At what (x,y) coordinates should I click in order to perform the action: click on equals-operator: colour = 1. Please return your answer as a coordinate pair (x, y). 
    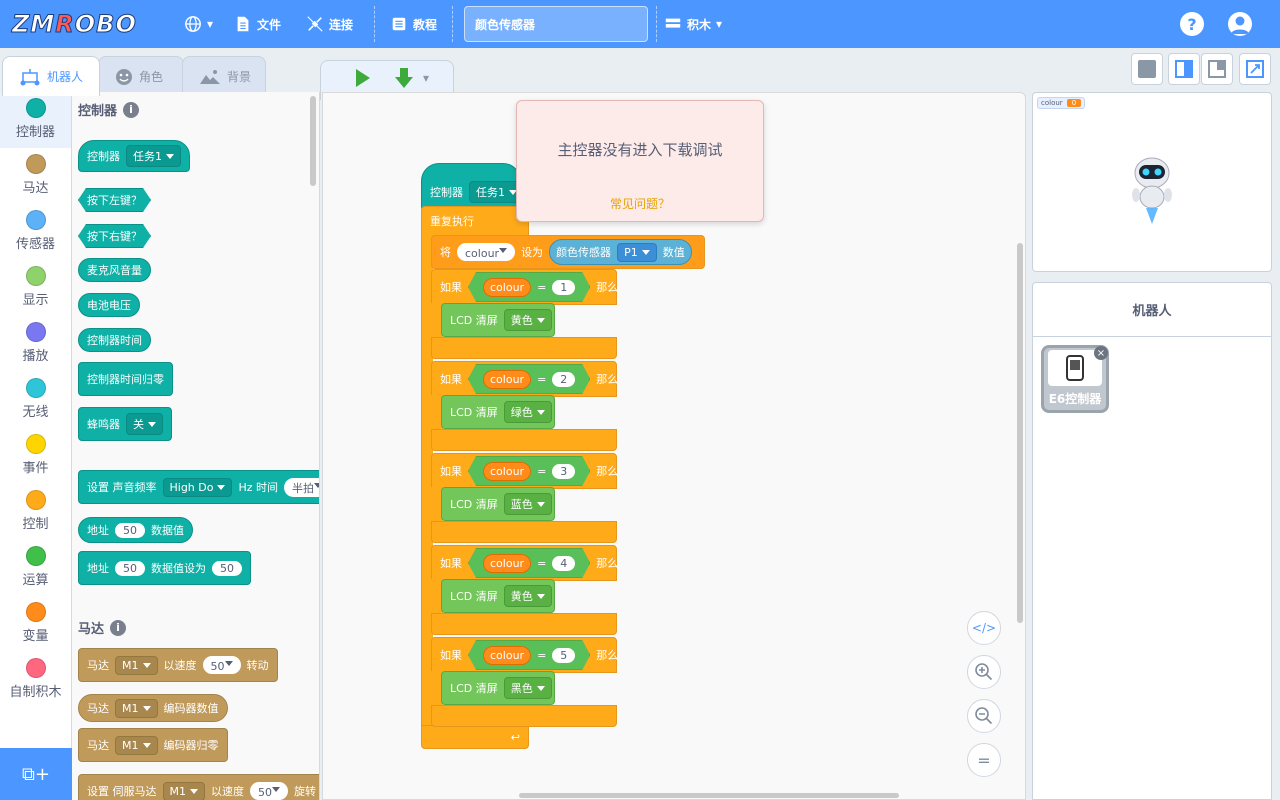
    Looking at the image, I should click on (529, 287).